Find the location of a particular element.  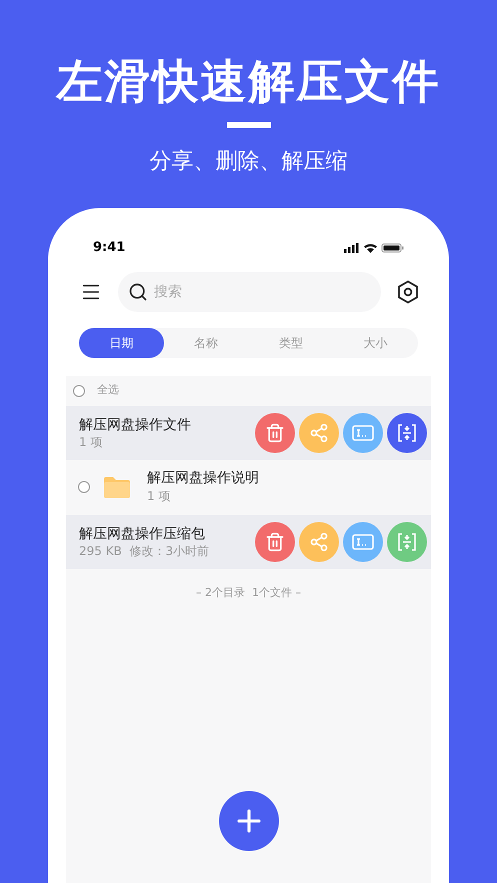

headline: 左滑快速解压文件 is located at coordinates (248, 81).